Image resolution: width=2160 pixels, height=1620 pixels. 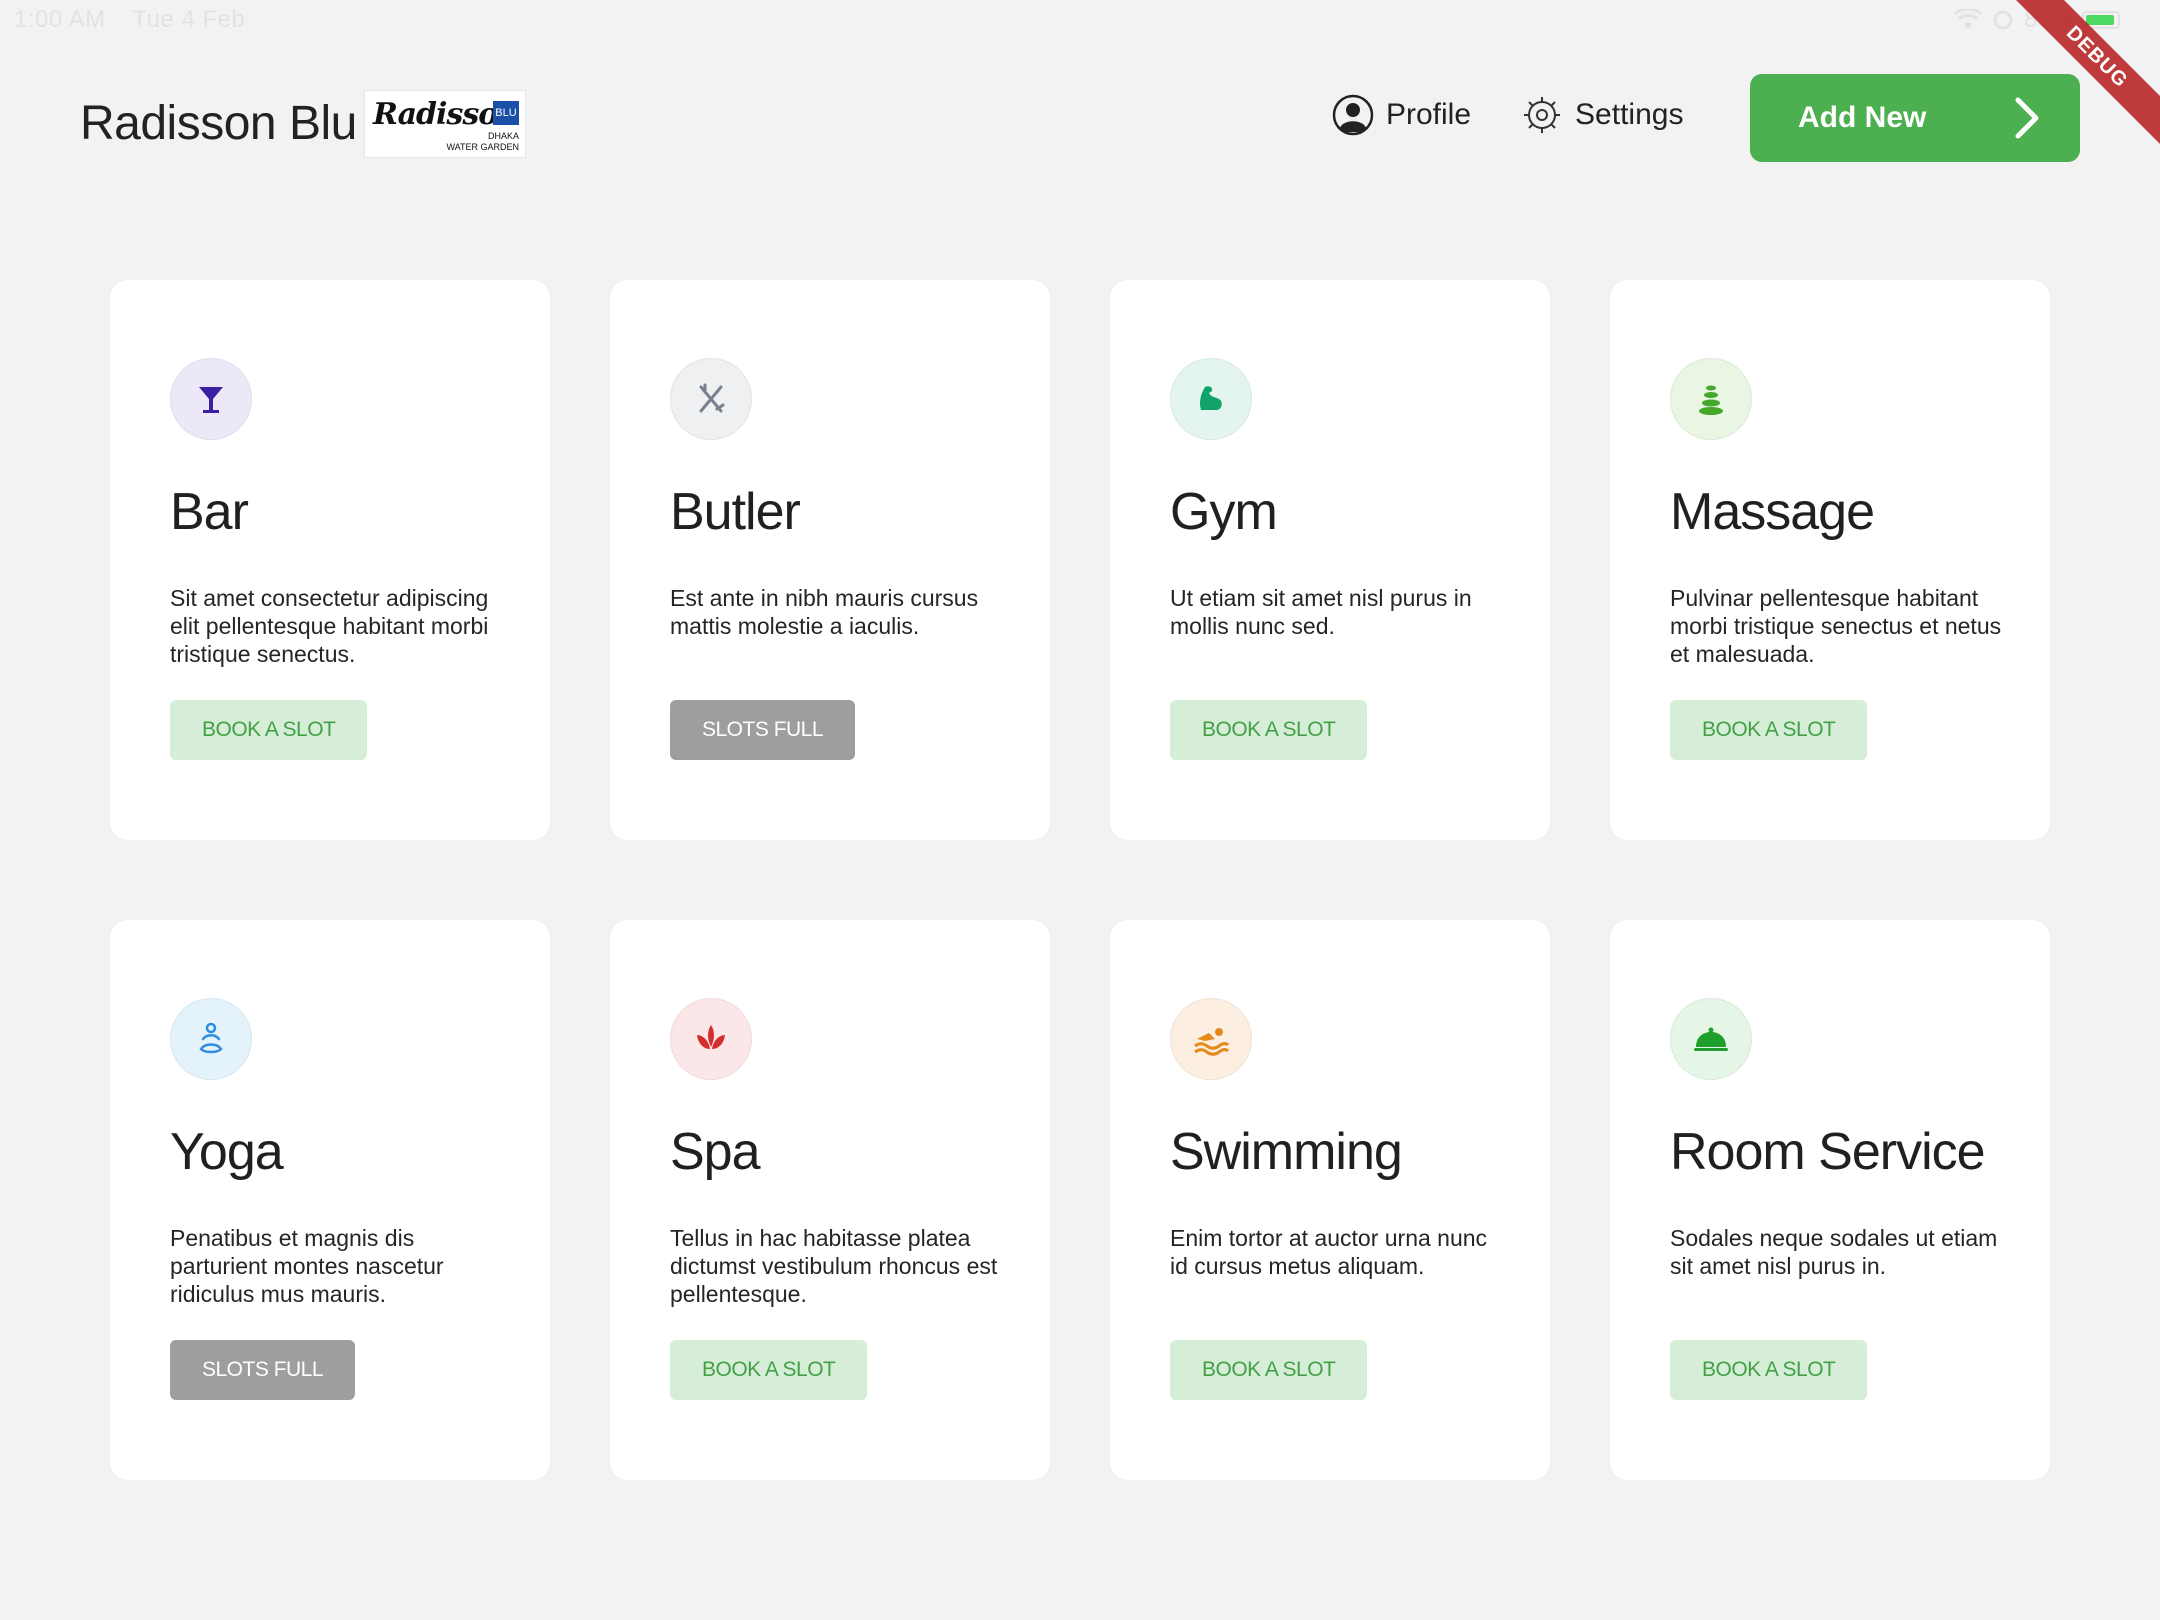 I want to click on meditation-icon, so click(x=211, y=1038).